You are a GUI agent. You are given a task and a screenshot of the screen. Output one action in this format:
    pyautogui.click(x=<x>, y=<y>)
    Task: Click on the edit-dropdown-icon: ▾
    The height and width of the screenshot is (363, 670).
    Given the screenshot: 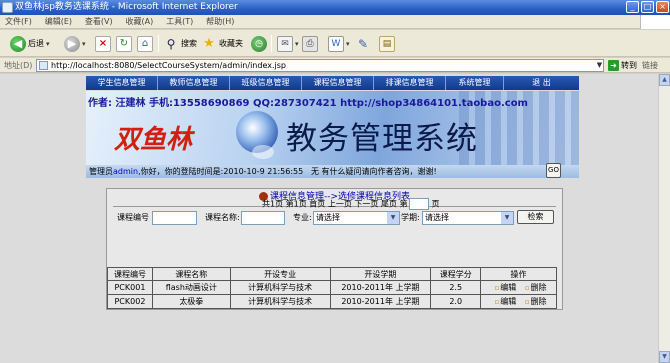 What is the action you would take?
    pyautogui.click(x=348, y=44)
    